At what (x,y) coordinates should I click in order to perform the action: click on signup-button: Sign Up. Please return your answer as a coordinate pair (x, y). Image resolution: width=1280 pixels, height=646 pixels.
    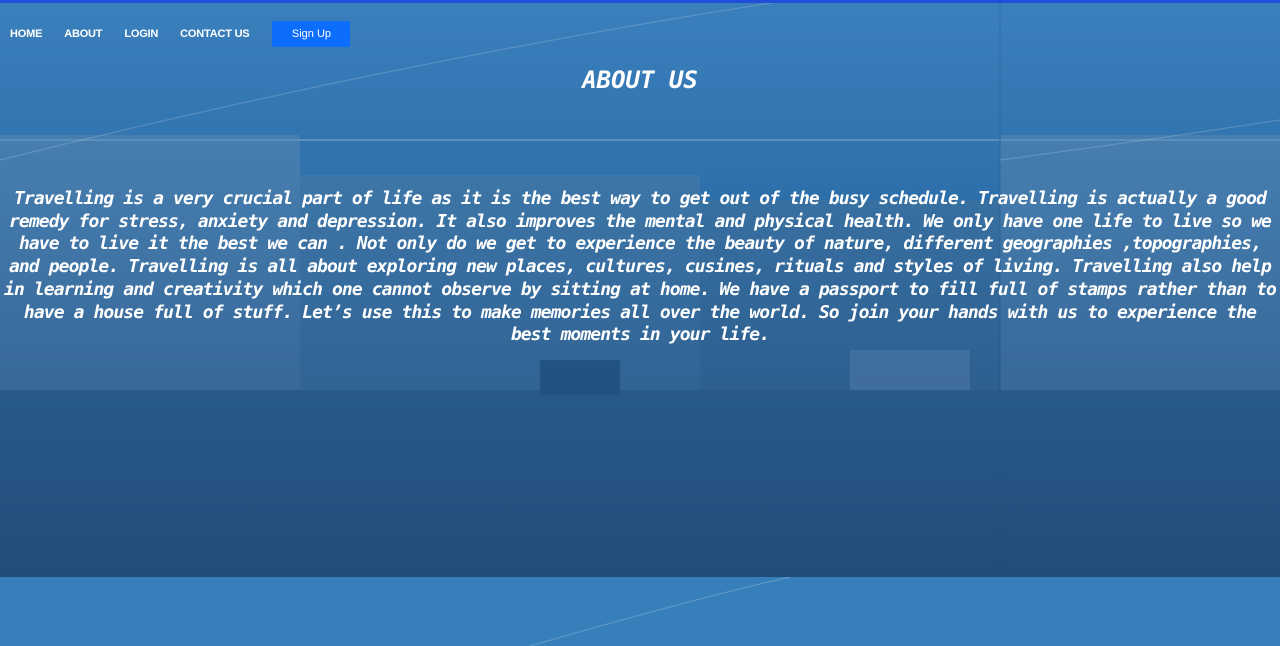
    Looking at the image, I should click on (311, 33).